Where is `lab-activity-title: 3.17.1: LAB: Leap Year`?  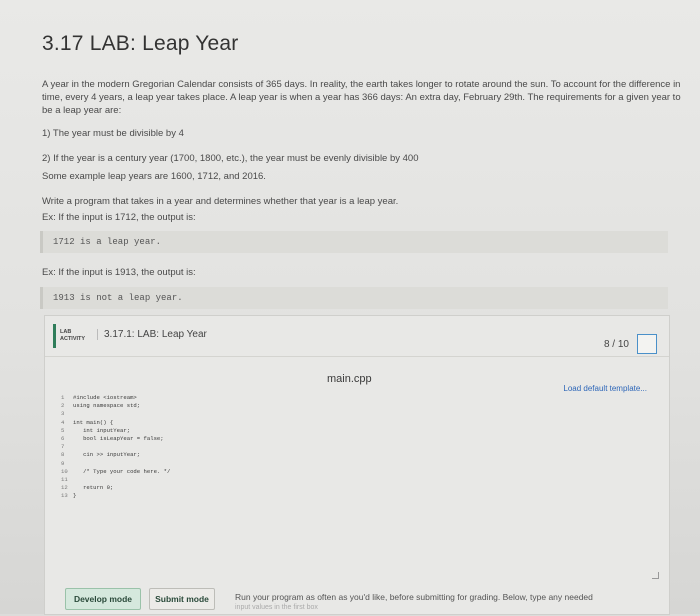 lab-activity-title: 3.17.1: LAB: Leap Year is located at coordinates (152, 334).